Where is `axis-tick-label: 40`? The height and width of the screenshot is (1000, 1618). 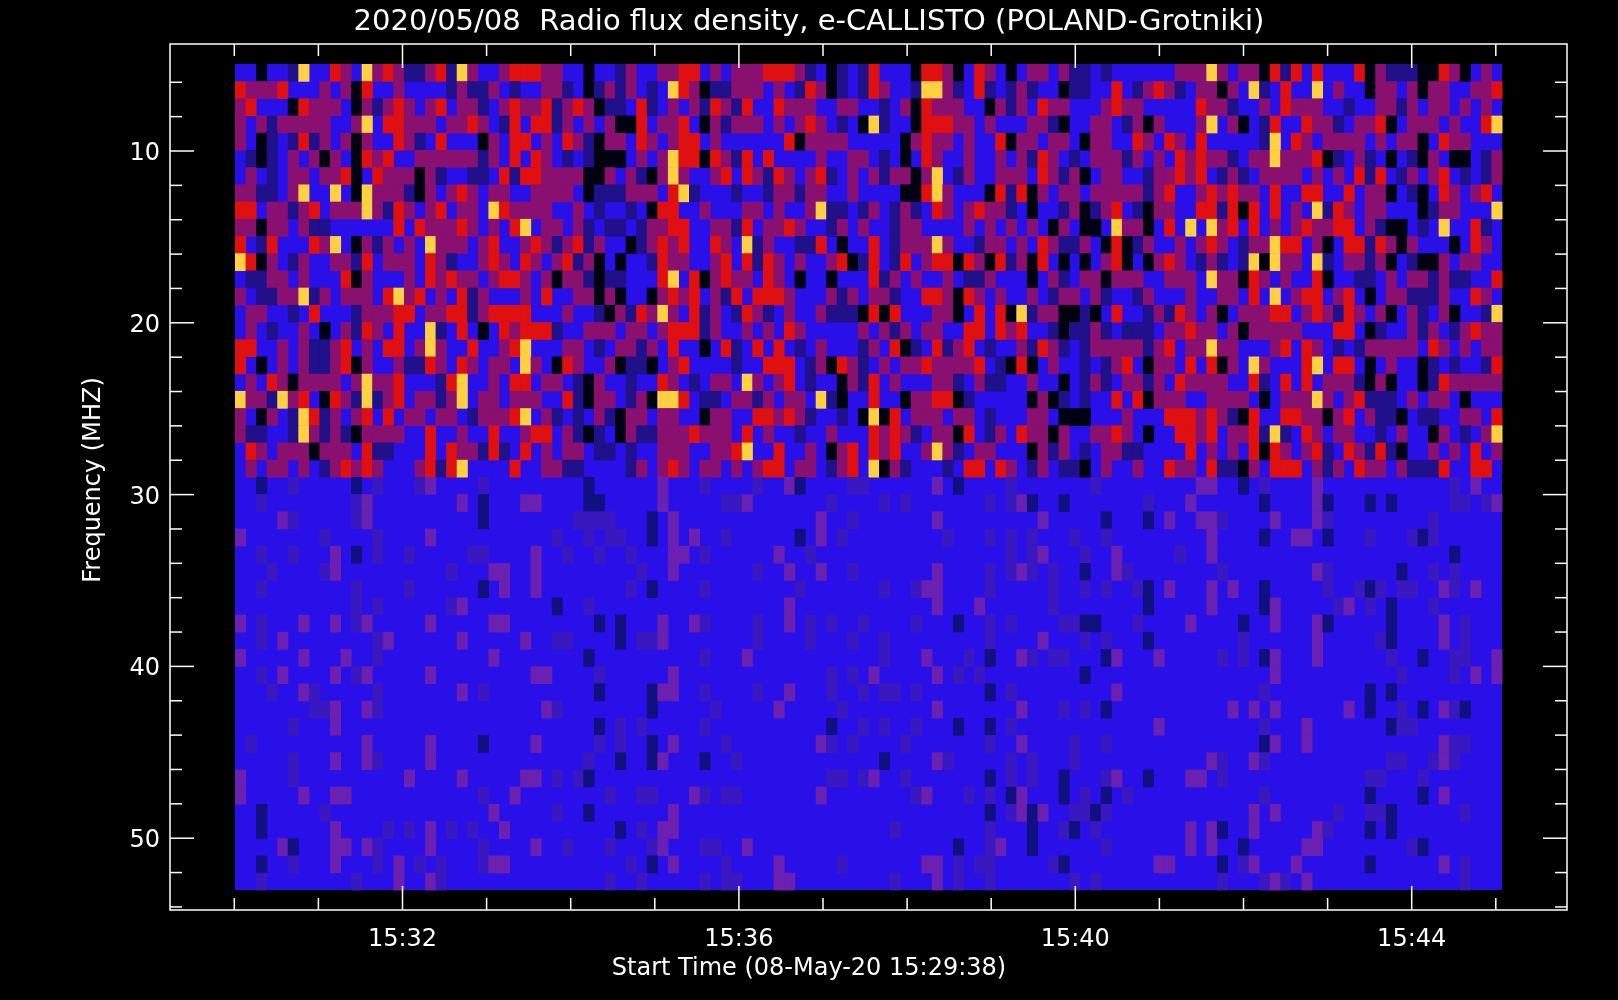 axis-tick-label: 40 is located at coordinates (144, 667).